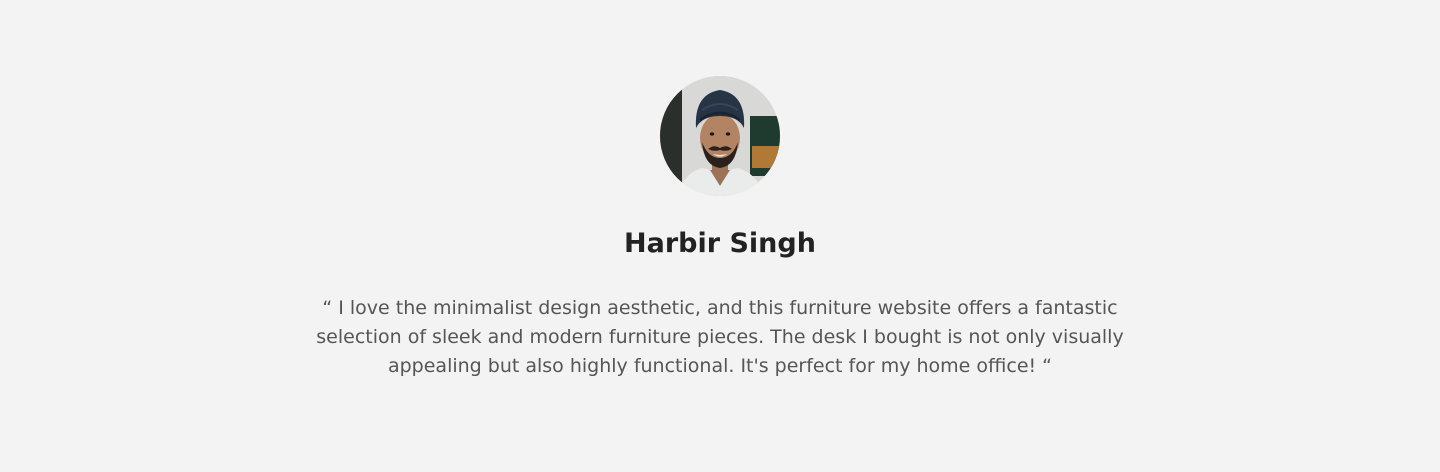  I want to click on testimonial-author-name: Harbir Singh, so click(720, 243).